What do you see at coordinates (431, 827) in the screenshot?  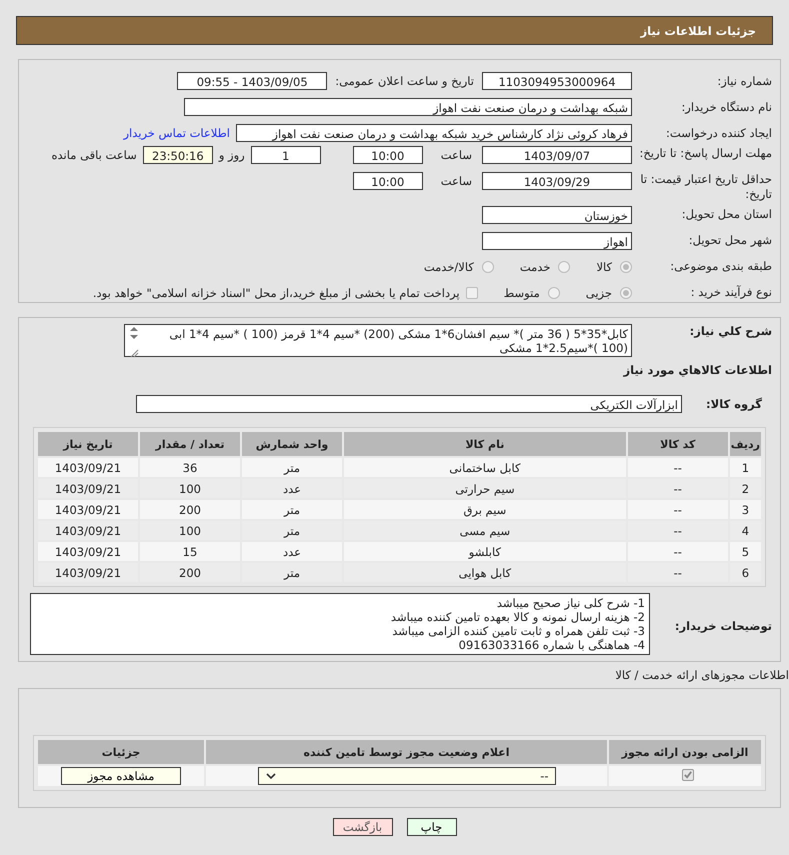 I see `print-button: چاپ` at bounding box center [431, 827].